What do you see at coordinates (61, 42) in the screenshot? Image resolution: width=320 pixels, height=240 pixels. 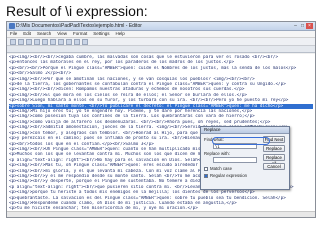 I see `undo-icon` at bounding box center [61, 42].